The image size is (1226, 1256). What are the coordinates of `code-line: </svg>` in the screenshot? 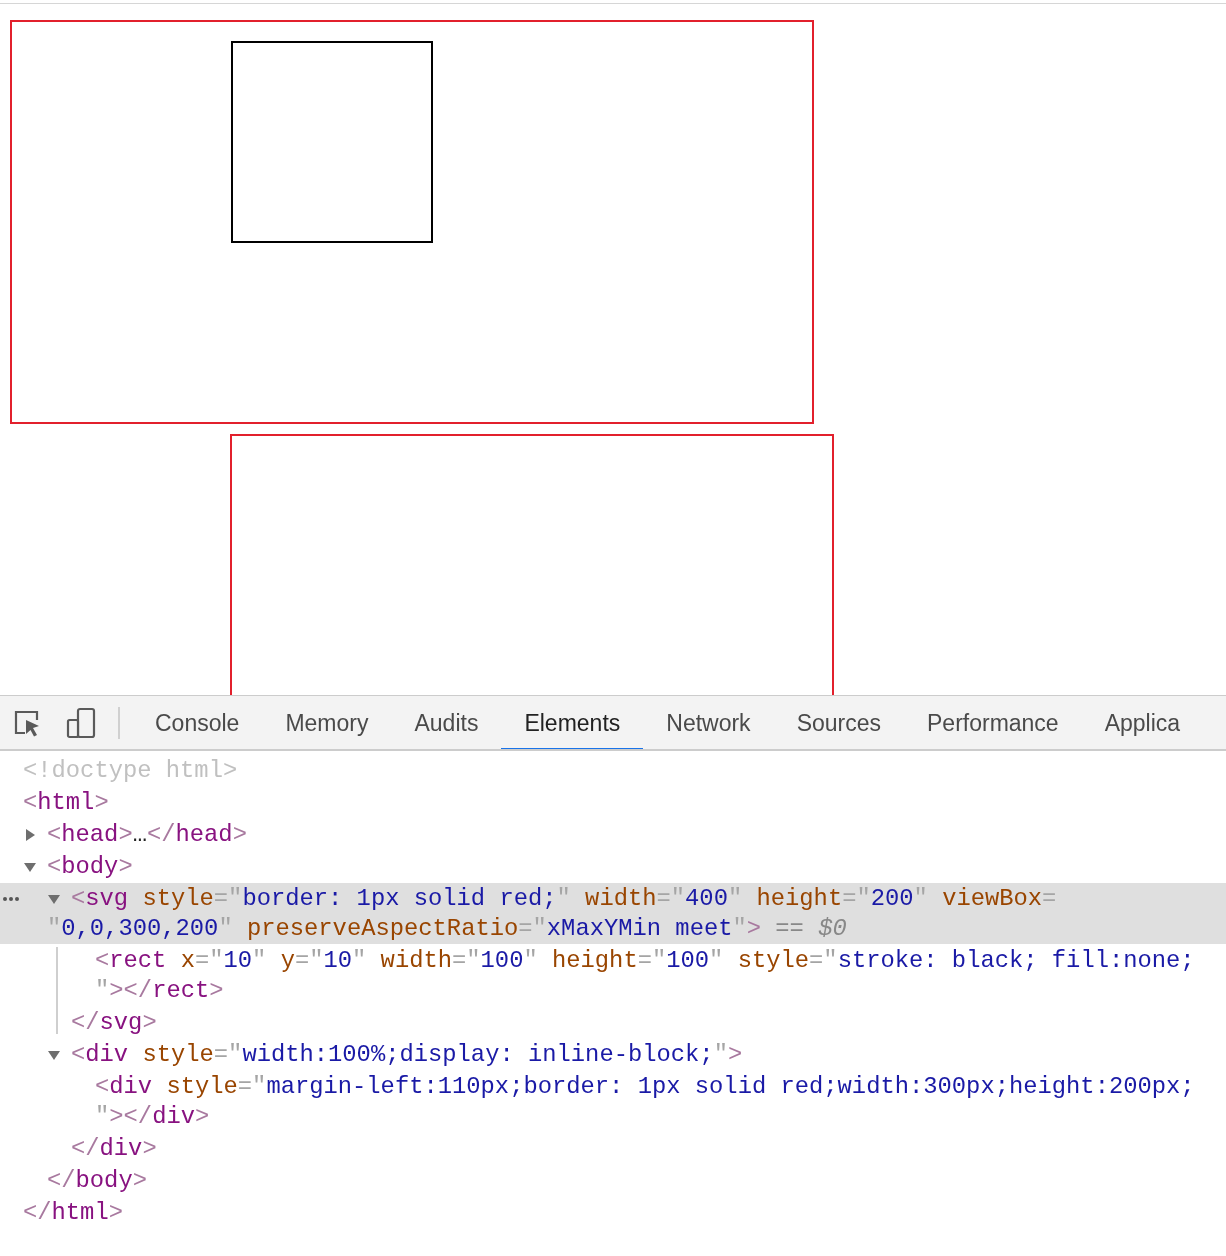 It's located at (114, 1022).